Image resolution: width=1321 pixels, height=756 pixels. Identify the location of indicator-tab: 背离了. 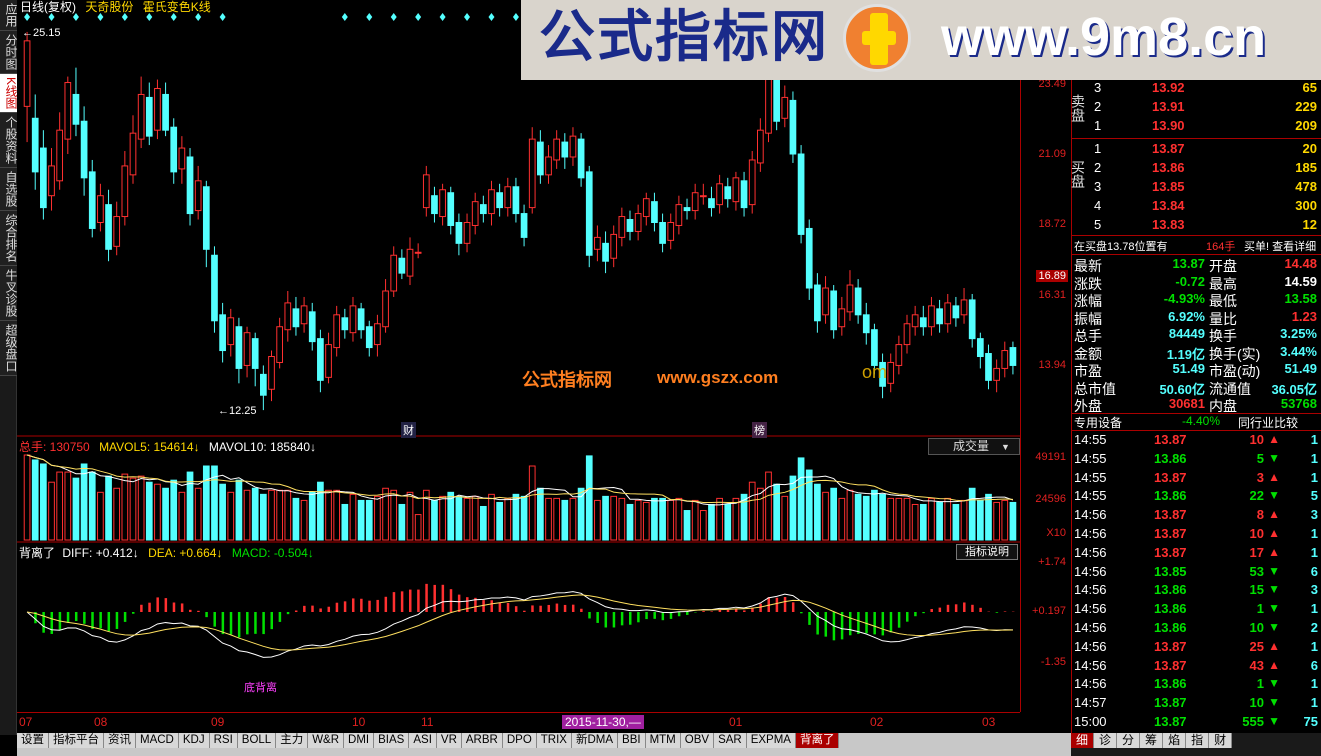
(817, 740).